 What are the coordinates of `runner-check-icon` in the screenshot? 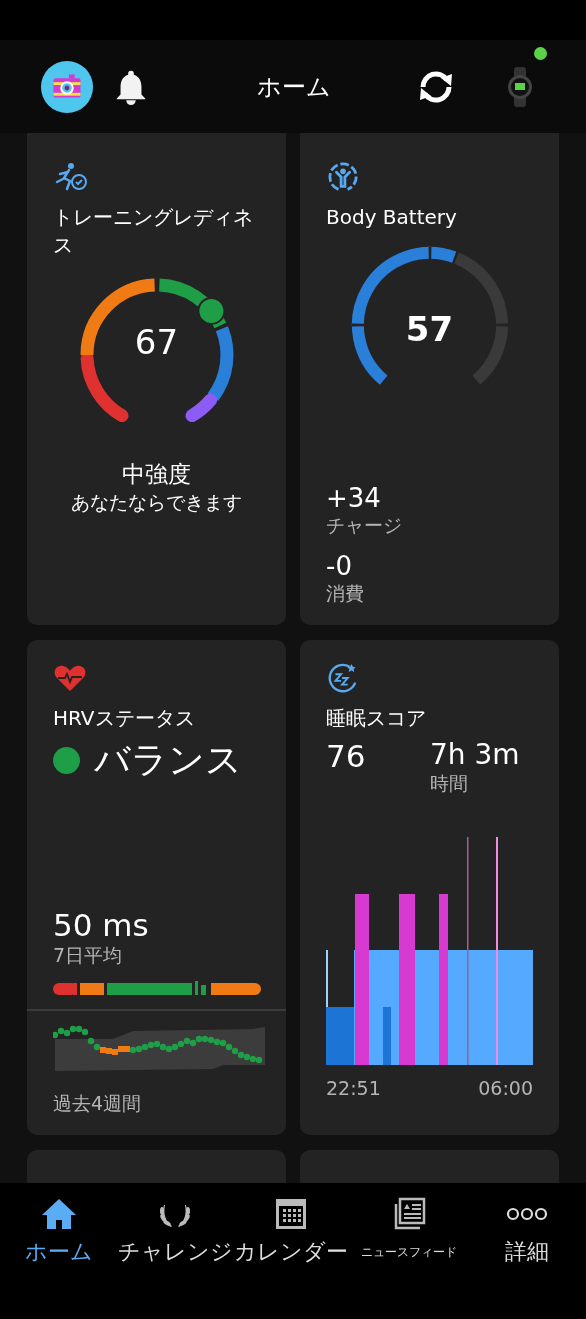 It's located at (70, 177).